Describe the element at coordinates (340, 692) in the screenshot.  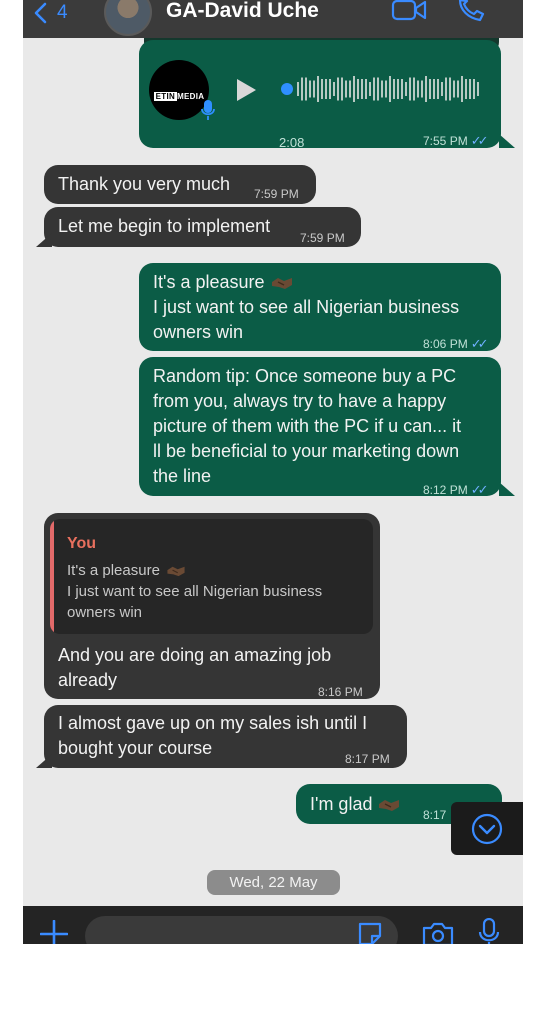
I see `message-time: 8:16 PM` at that location.